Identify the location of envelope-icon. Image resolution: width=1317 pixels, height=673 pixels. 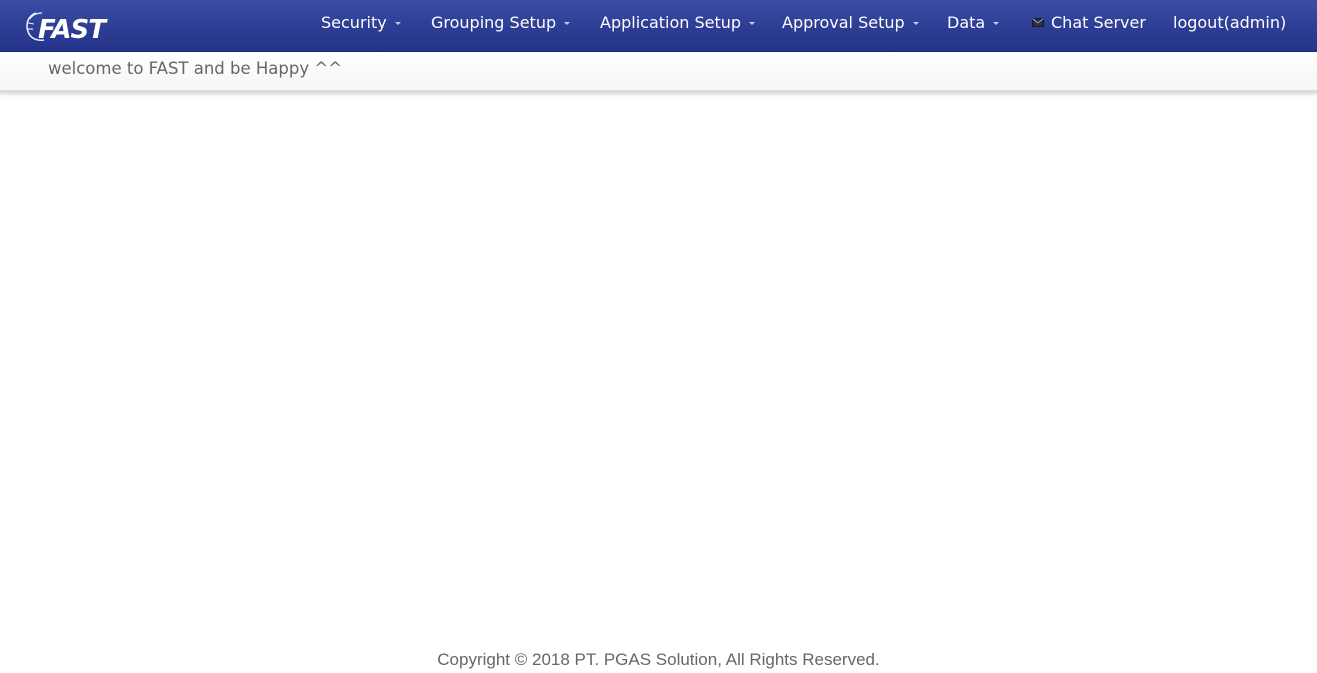
(1038, 22).